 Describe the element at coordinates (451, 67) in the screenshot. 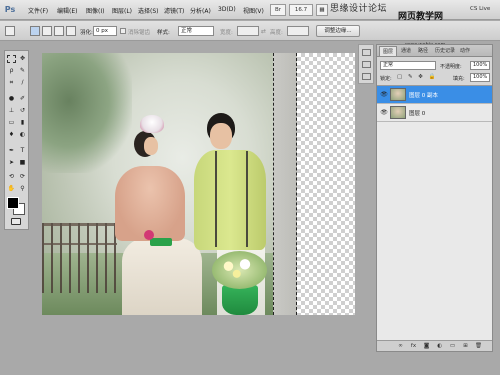

I see `opacity-label: 不透明度:` at that location.